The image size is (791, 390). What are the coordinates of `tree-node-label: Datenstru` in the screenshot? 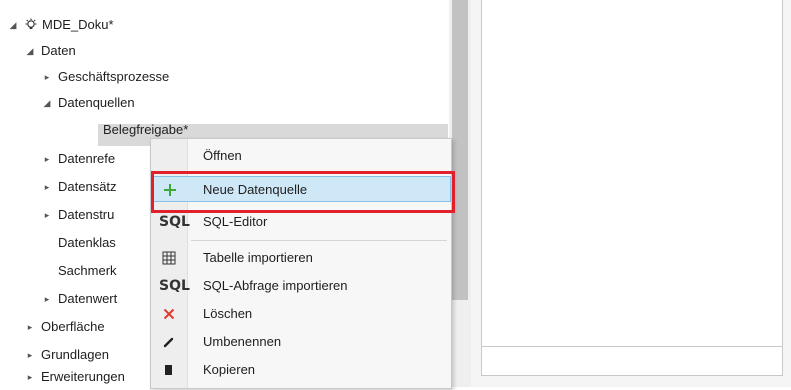 It's located at (86, 214).